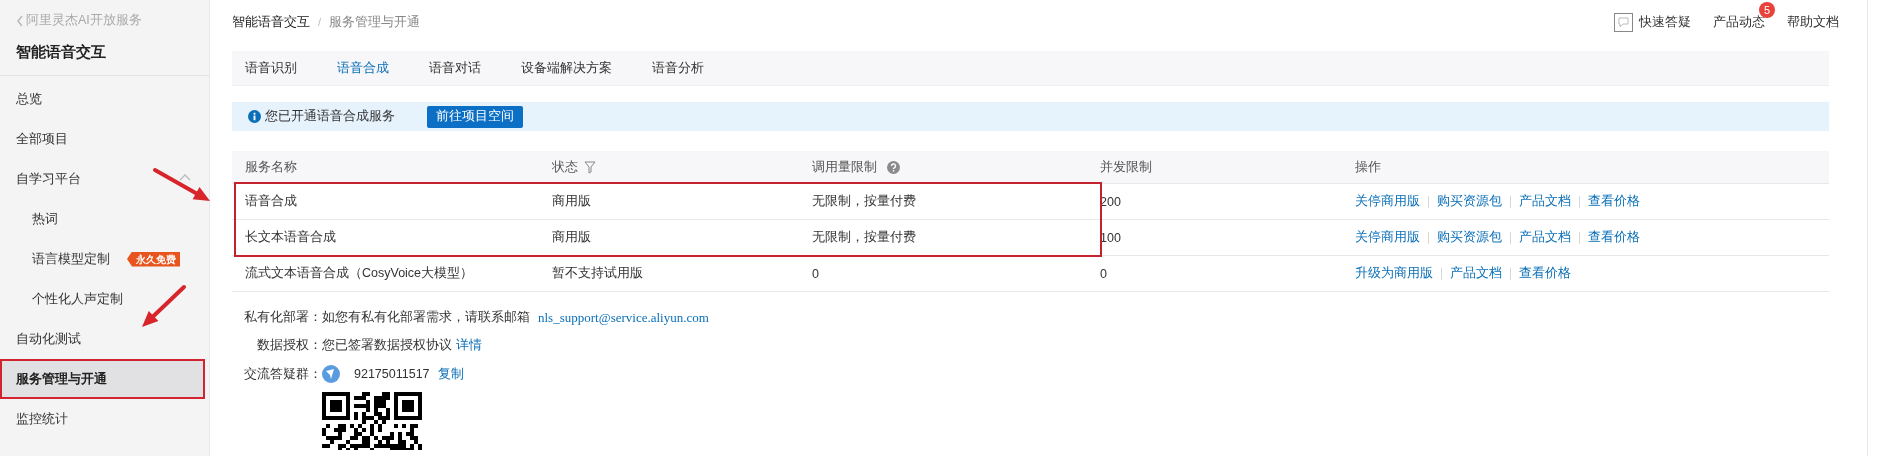 This screenshot has height=456, width=1902. I want to click on sidebar-item: 自学习平台, so click(104, 179).